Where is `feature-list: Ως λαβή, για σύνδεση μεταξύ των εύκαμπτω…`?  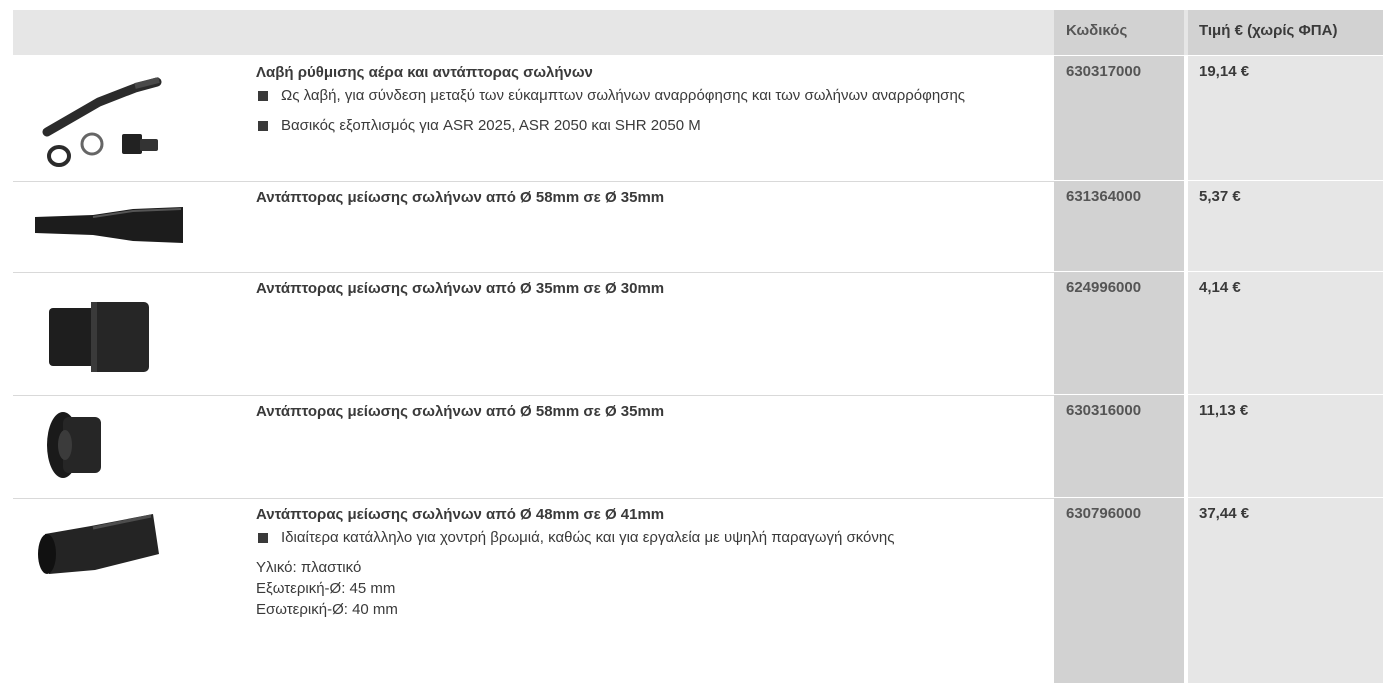
feature-list: Ως λαβή, για σύνδεση μεταξύ των εύκαμπτω… is located at coordinates (646, 110).